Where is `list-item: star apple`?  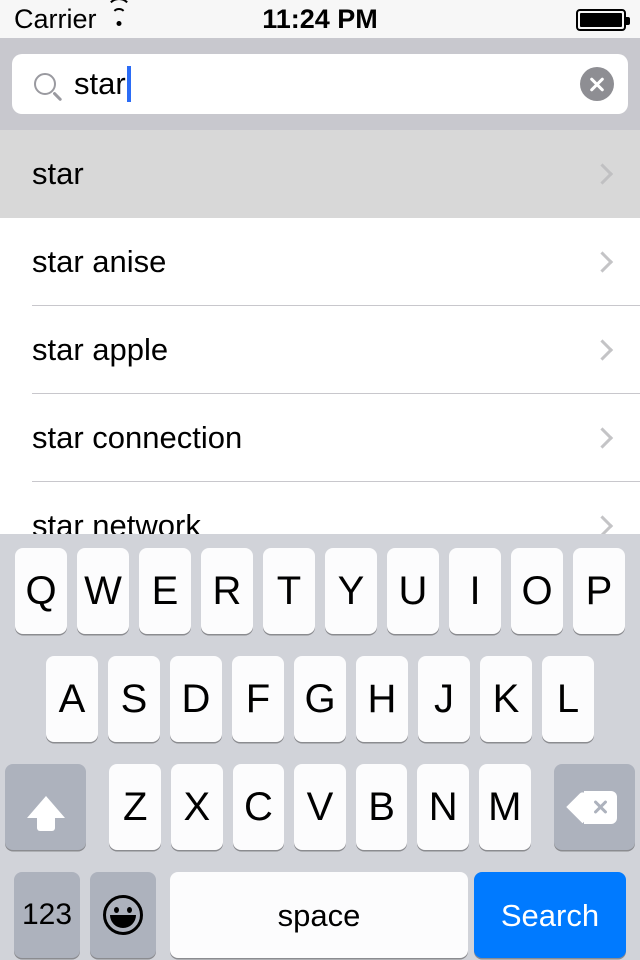
list-item: star apple is located at coordinates (320, 350).